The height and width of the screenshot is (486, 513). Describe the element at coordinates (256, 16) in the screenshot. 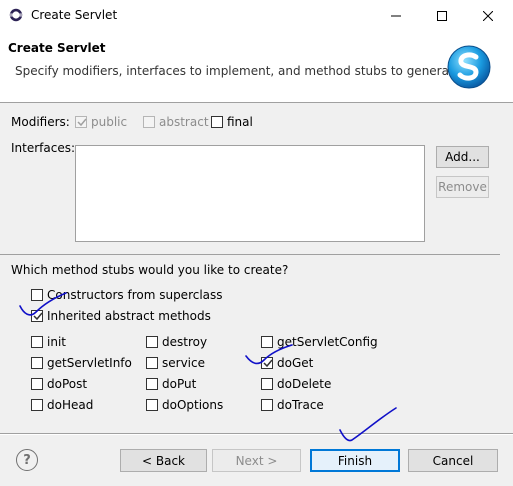

I see `title-bar: Create Servlet` at that location.